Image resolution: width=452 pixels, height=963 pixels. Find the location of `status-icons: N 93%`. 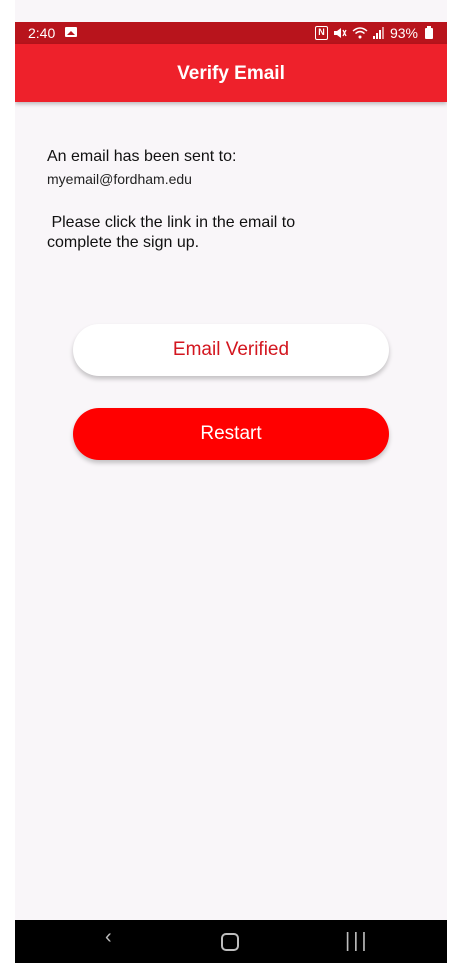

status-icons: N 93% is located at coordinates (373, 33).